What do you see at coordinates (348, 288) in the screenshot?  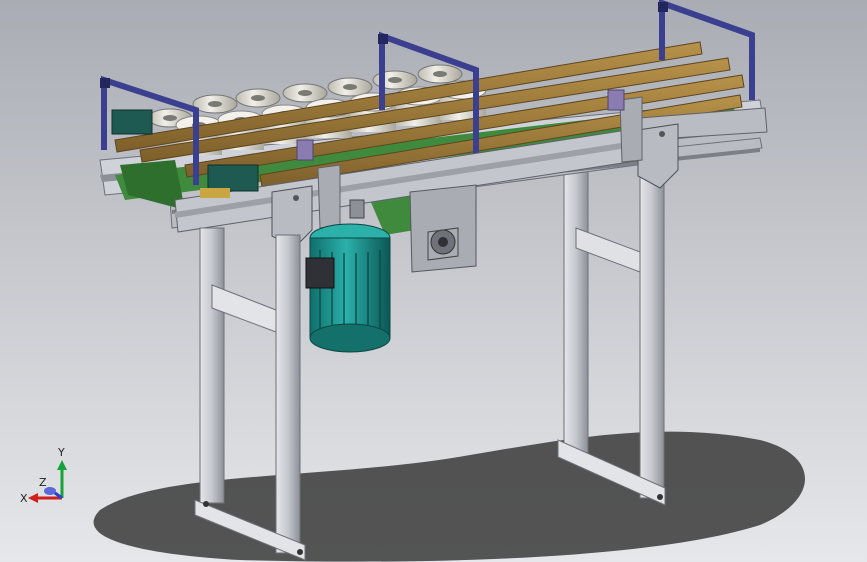 I see `drive-motor` at bounding box center [348, 288].